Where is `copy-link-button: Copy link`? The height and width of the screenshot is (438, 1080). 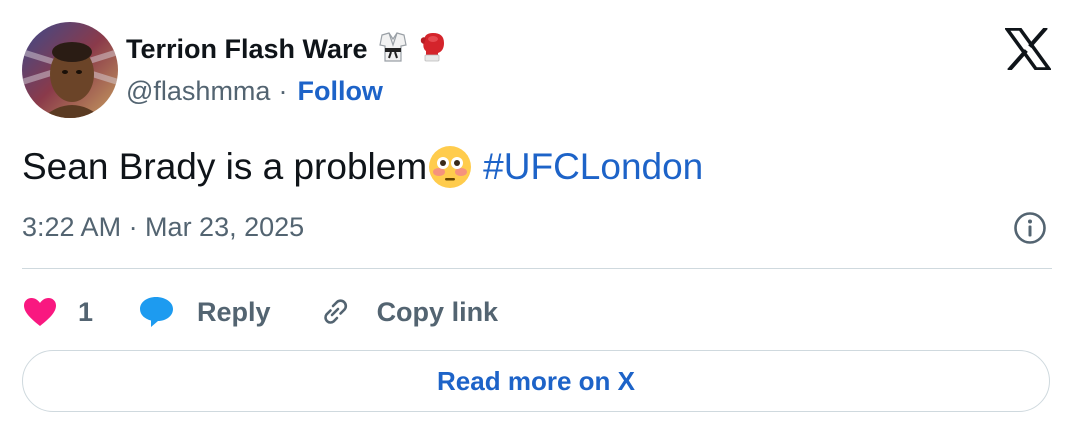 copy-link-button: Copy link is located at coordinates (408, 312).